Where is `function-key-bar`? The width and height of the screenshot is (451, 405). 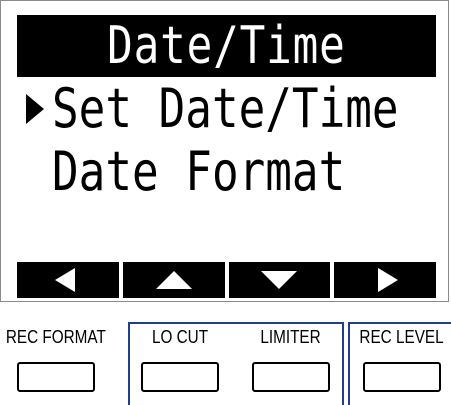 function-key-bar is located at coordinates (226, 280).